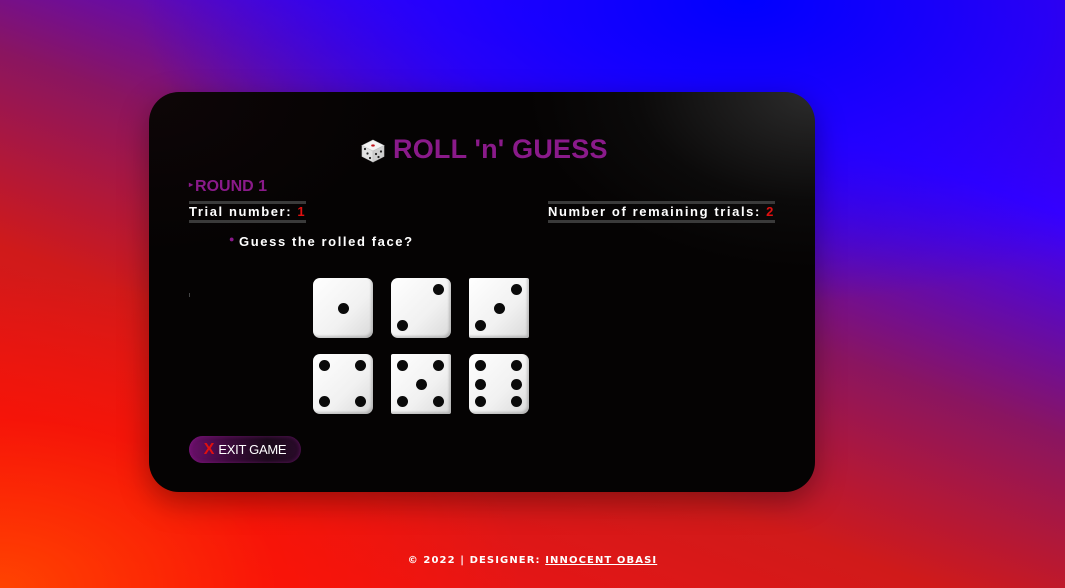 The width and height of the screenshot is (1065, 588). I want to click on guess-prompt-text: Guess the rolled face?, so click(326, 241).